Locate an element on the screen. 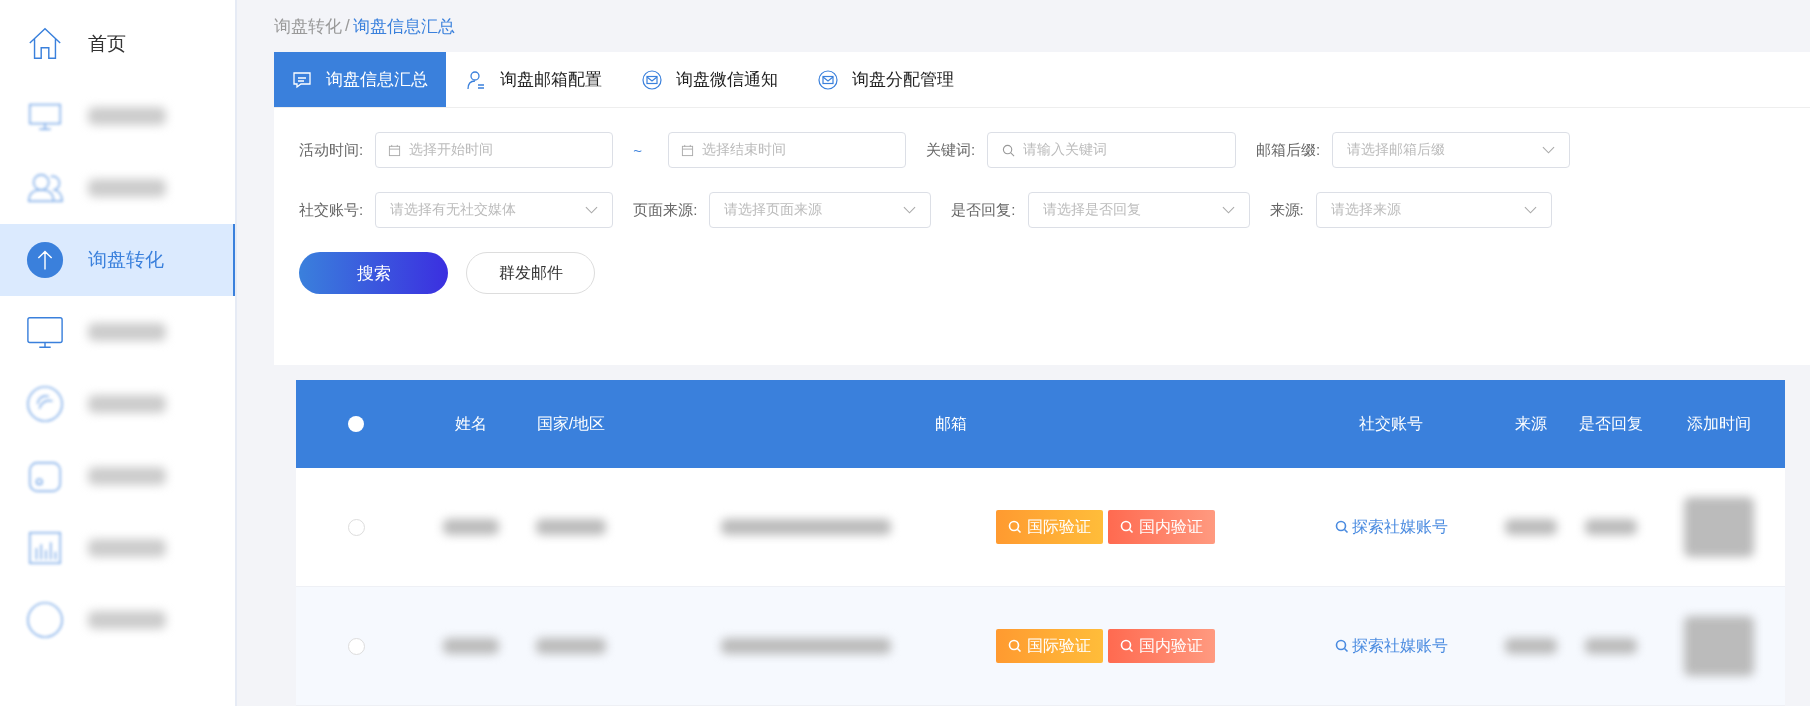 The image size is (1810, 706). filter-label: 社交账号: is located at coordinates (331, 210).